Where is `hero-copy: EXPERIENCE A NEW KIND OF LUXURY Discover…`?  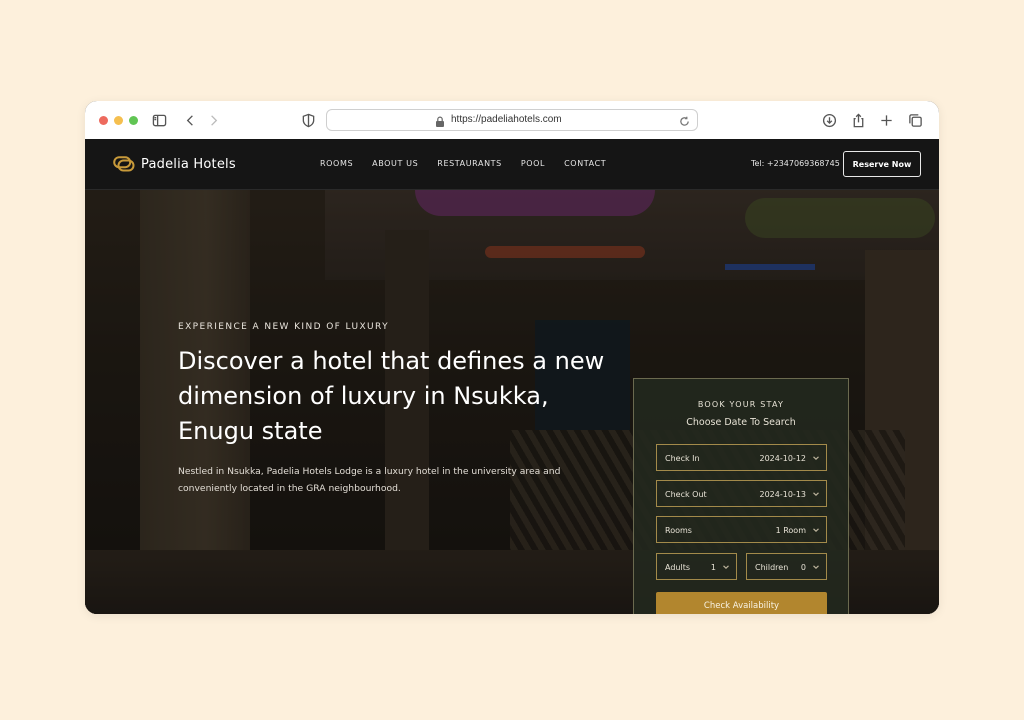 hero-copy: EXPERIENCE A NEW KIND OF LUXURY Discover… is located at coordinates (393, 409).